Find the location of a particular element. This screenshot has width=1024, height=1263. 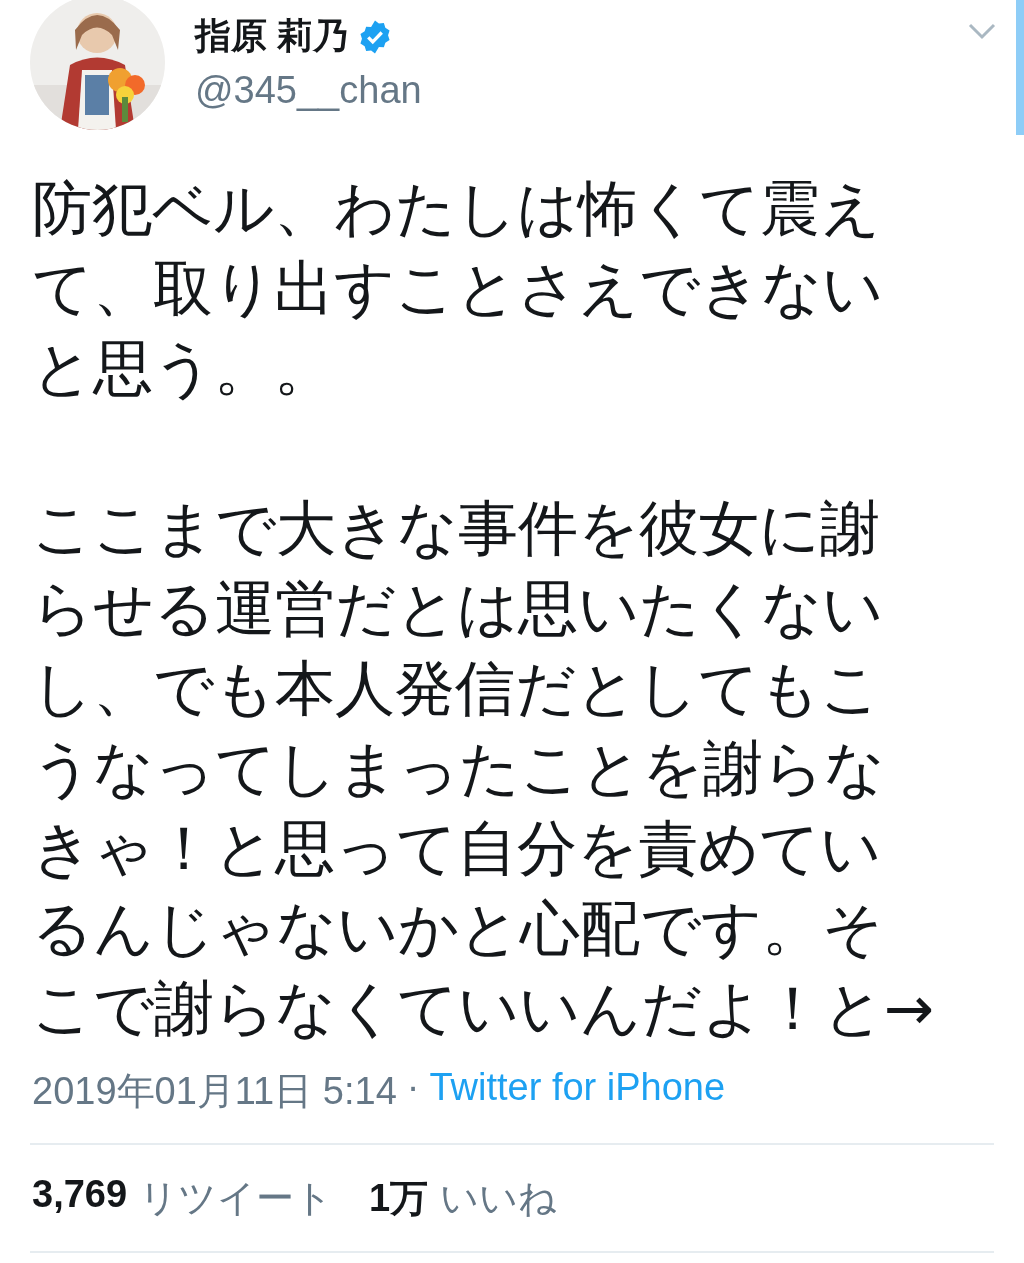

scrollbar is located at coordinates (1020, 67).